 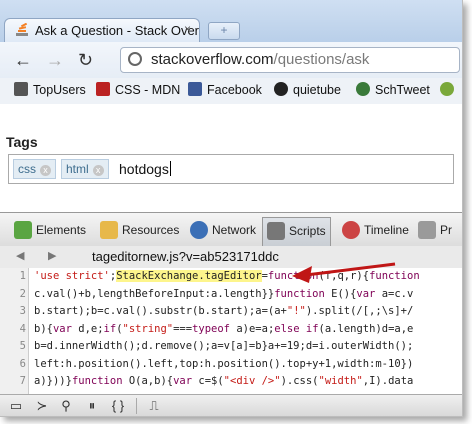 I want to click on code-token: "string", so click(x=148, y=328).